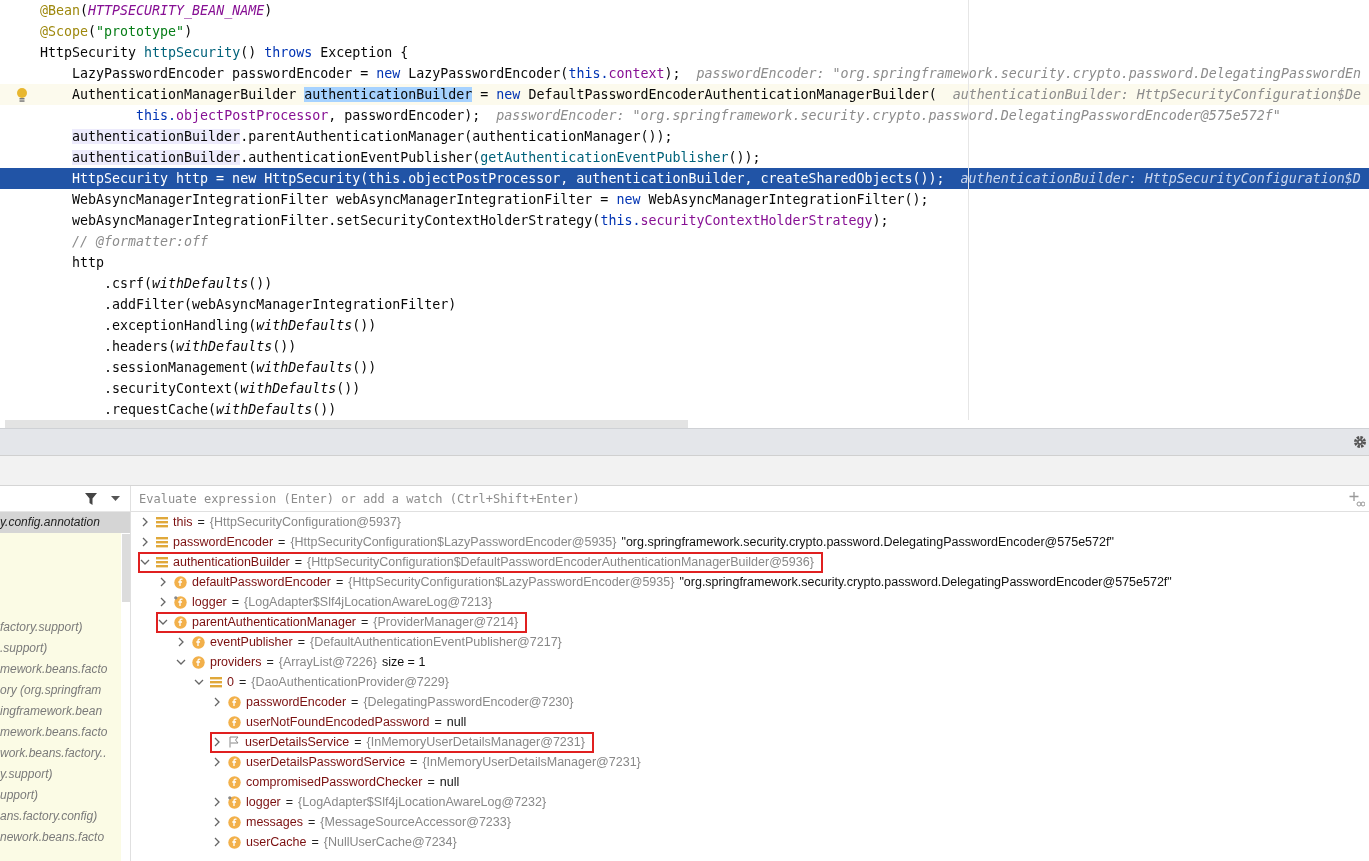  I want to click on lightbulb-icon, so click(22, 94).